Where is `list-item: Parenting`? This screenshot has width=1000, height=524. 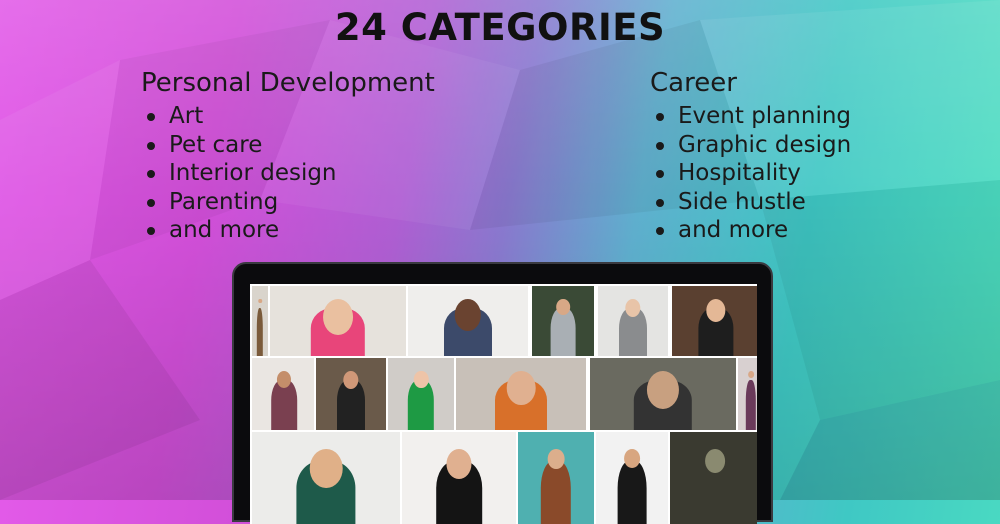
list-item: Parenting is located at coordinates (288, 202).